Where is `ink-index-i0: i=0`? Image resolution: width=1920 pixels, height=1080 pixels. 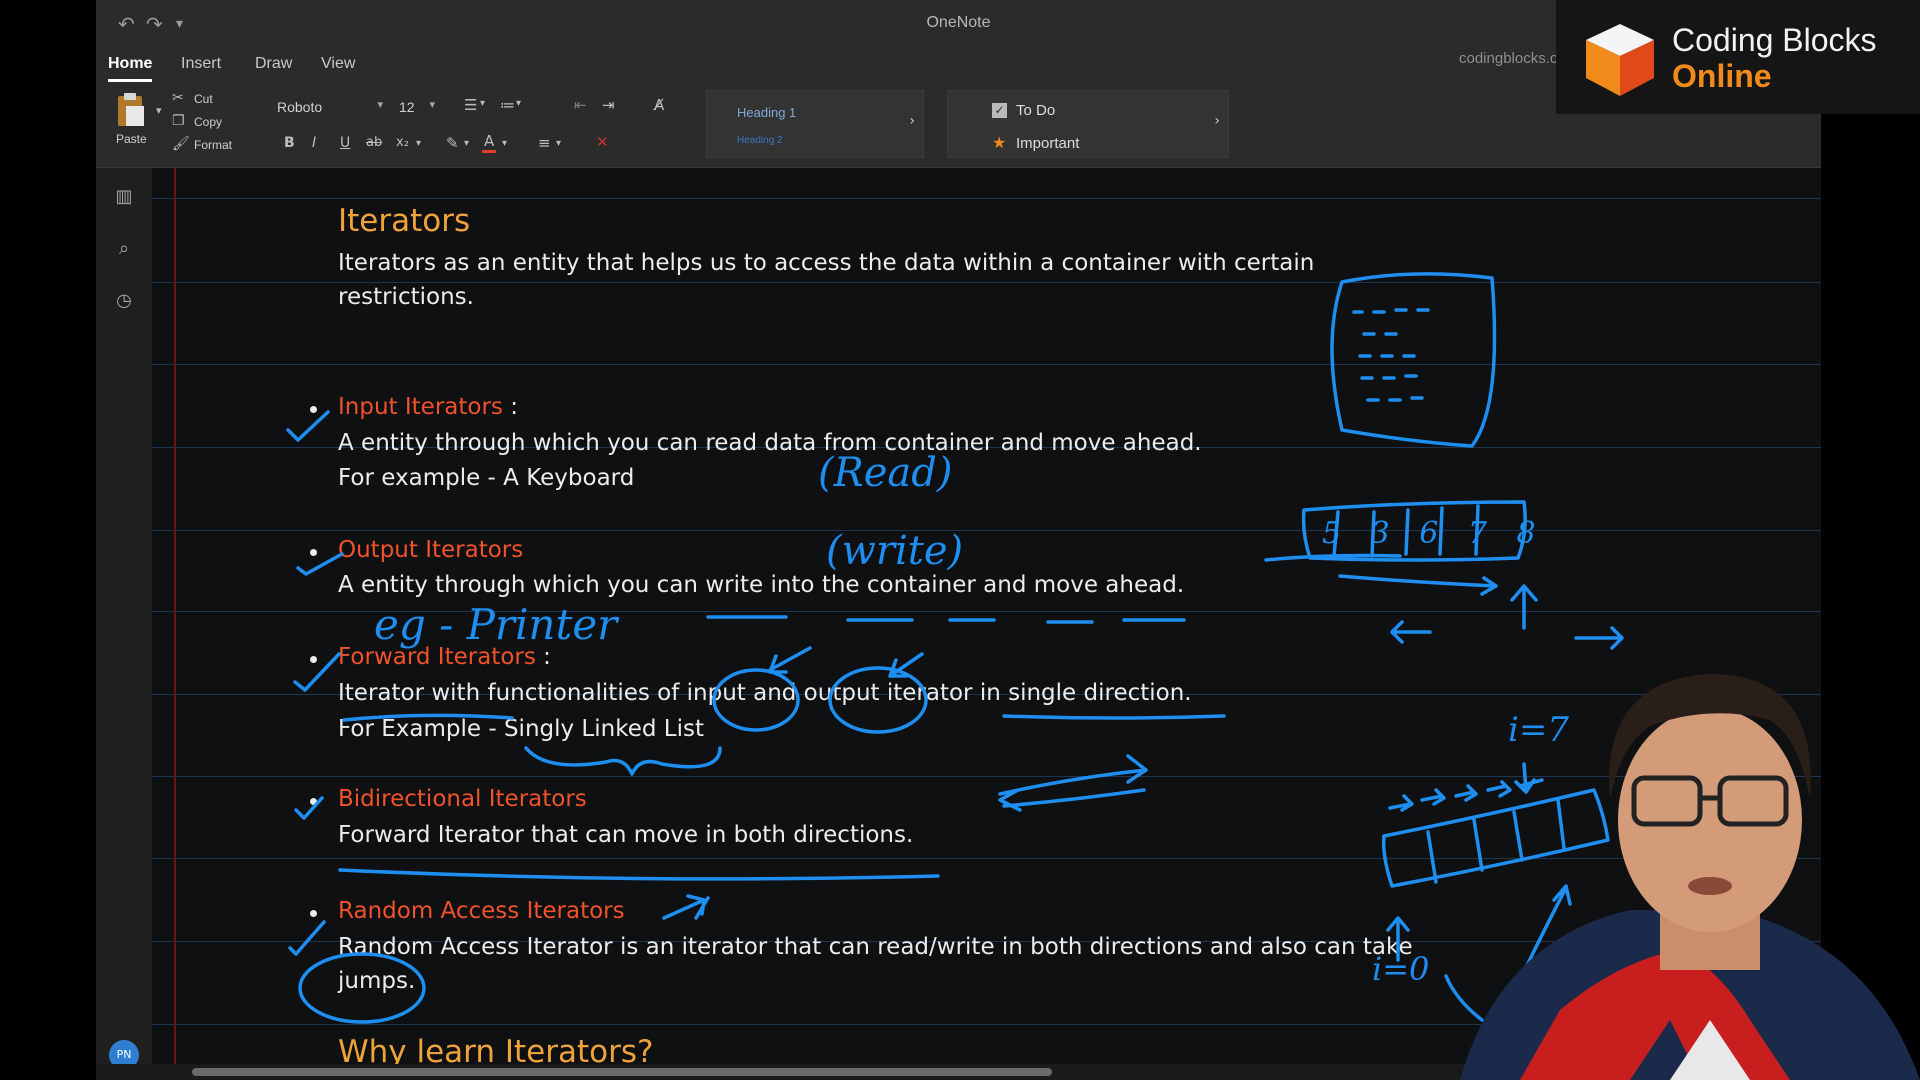
ink-index-i0: i=0 is located at coordinates (1401, 969).